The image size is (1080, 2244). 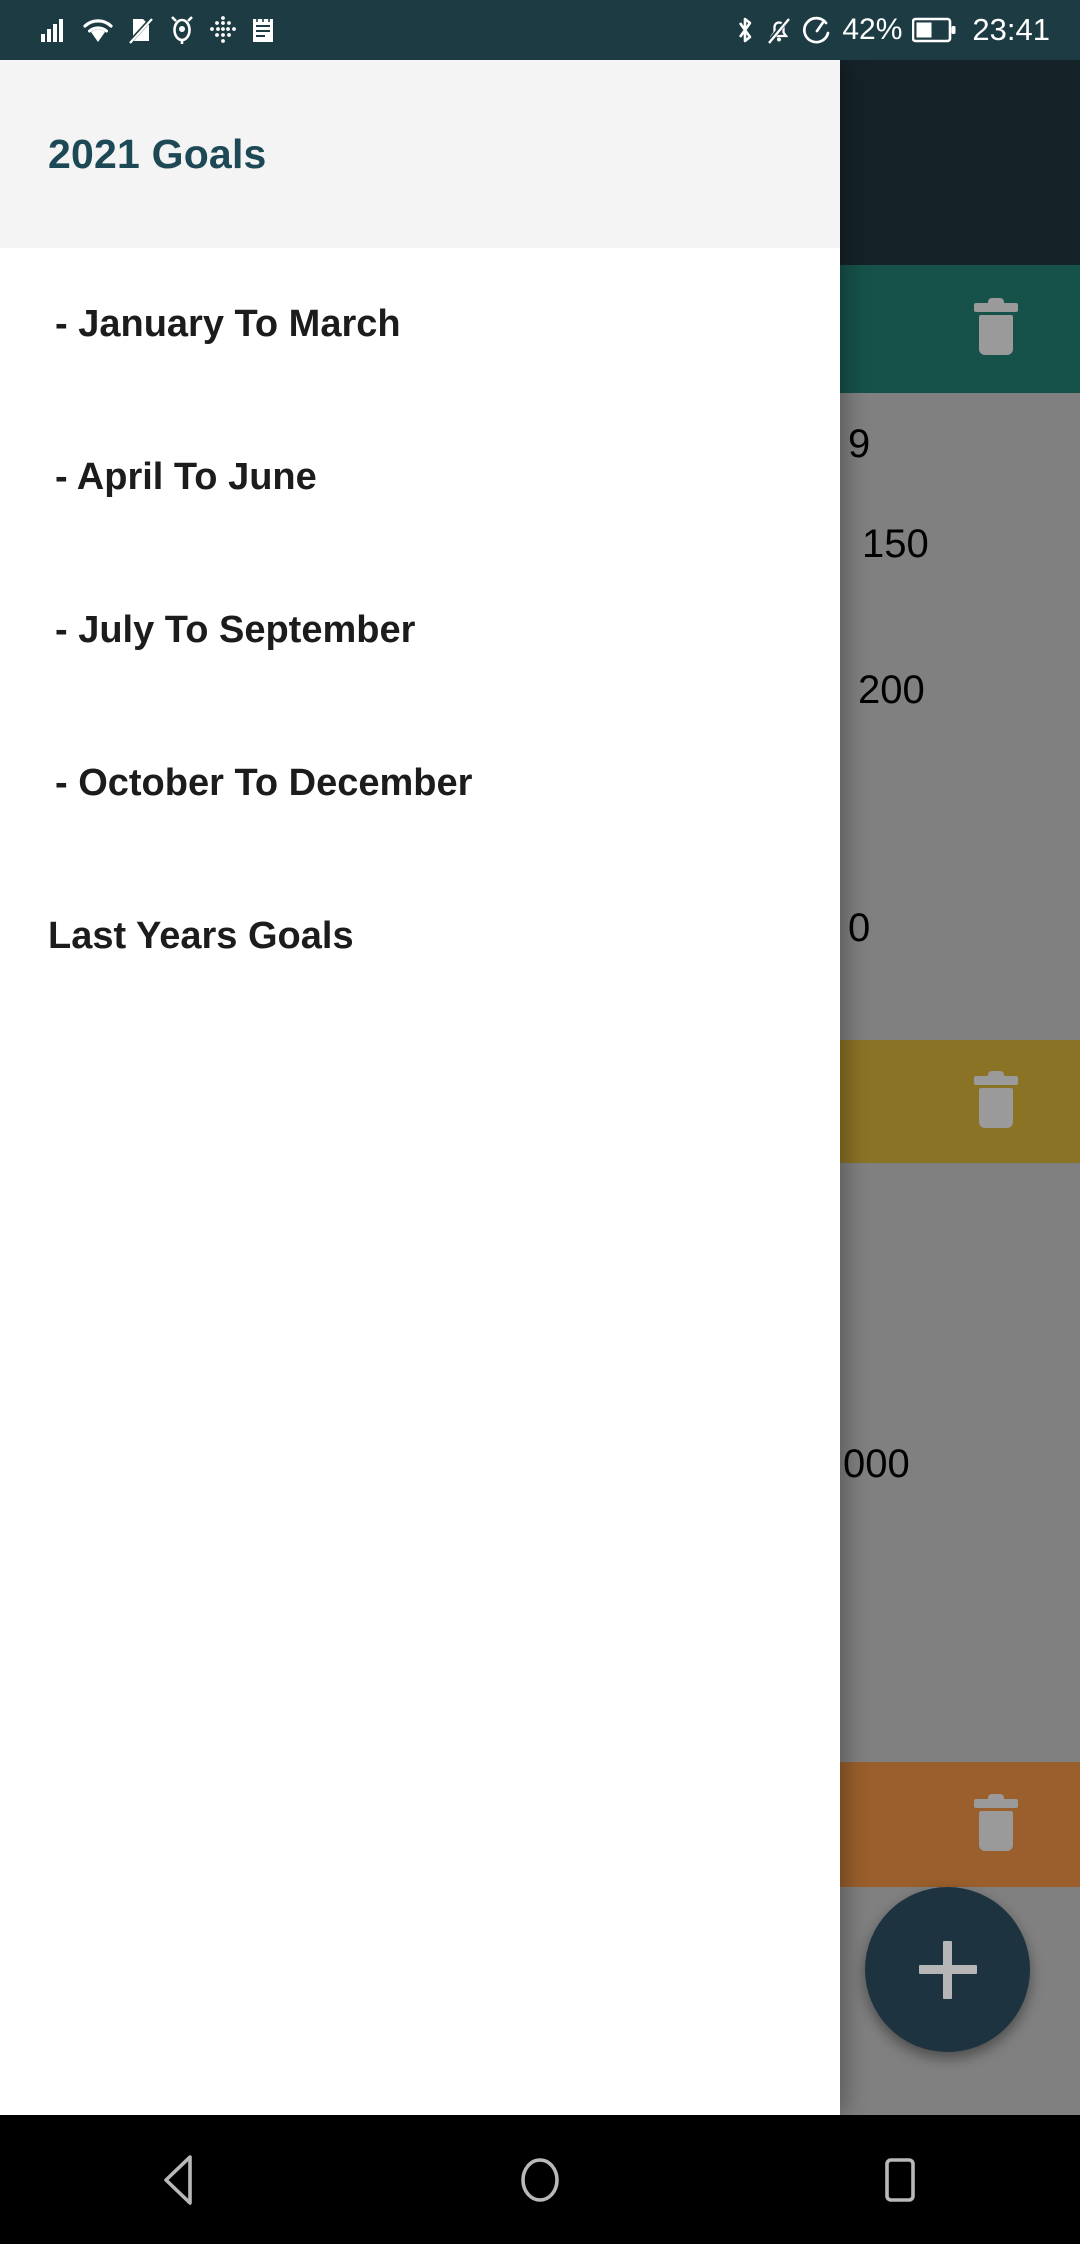 What do you see at coordinates (891, 690) in the screenshot?
I see `goal-amount-label: 200` at bounding box center [891, 690].